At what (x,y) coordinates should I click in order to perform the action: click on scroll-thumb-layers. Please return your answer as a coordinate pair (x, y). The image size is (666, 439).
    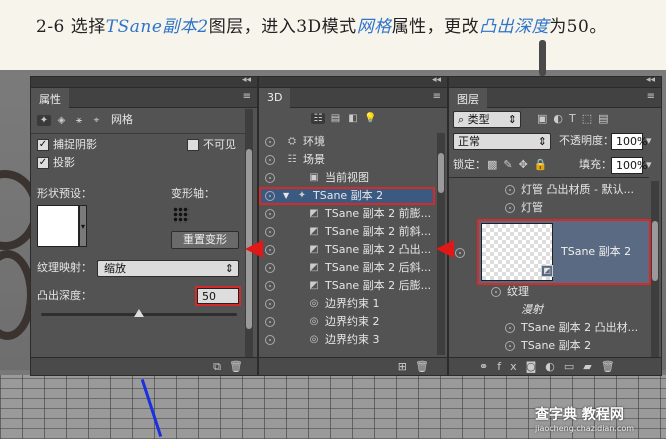
    Looking at the image, I should click on (655, 251).